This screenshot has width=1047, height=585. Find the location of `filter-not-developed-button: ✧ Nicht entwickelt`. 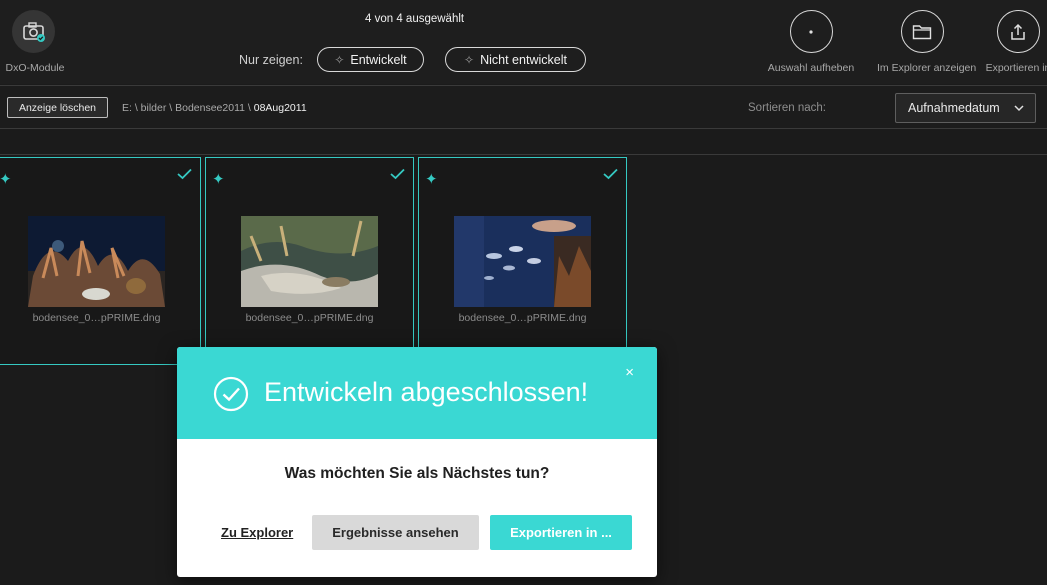

filter-not-developed-button: ✧ Nicht entwickelt is located at coordinates (515, 59).